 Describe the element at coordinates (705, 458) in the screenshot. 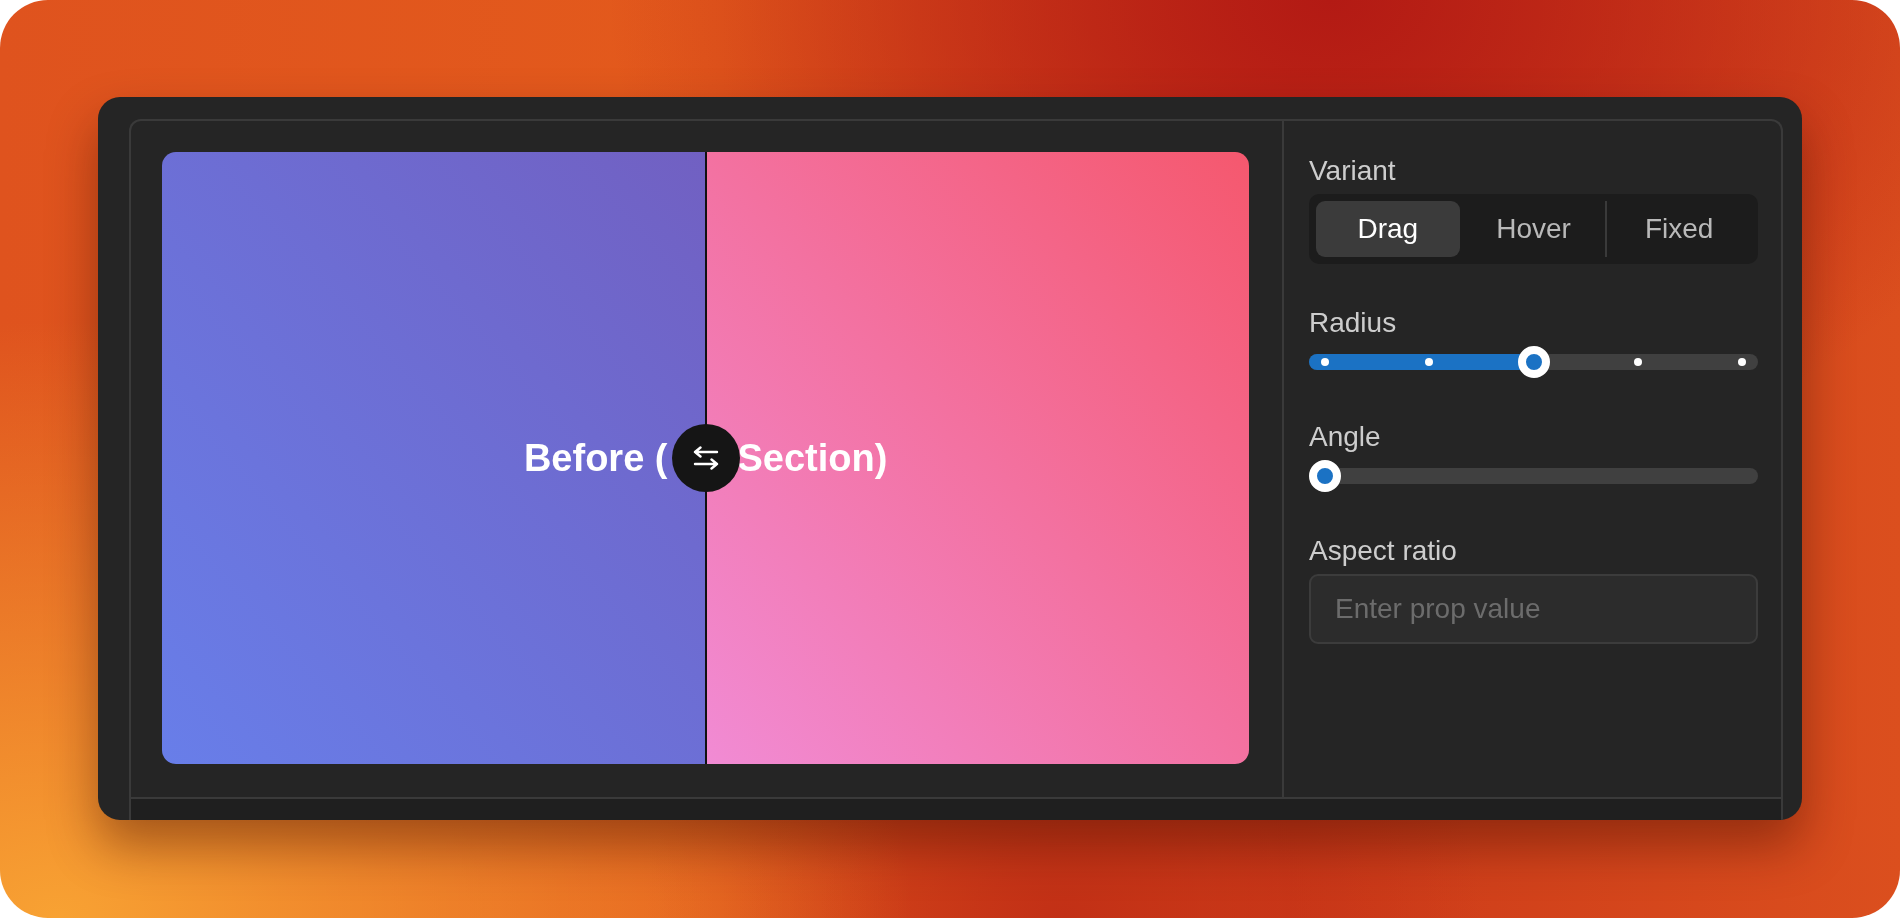

I see `swap-arrows-icon` at that location.